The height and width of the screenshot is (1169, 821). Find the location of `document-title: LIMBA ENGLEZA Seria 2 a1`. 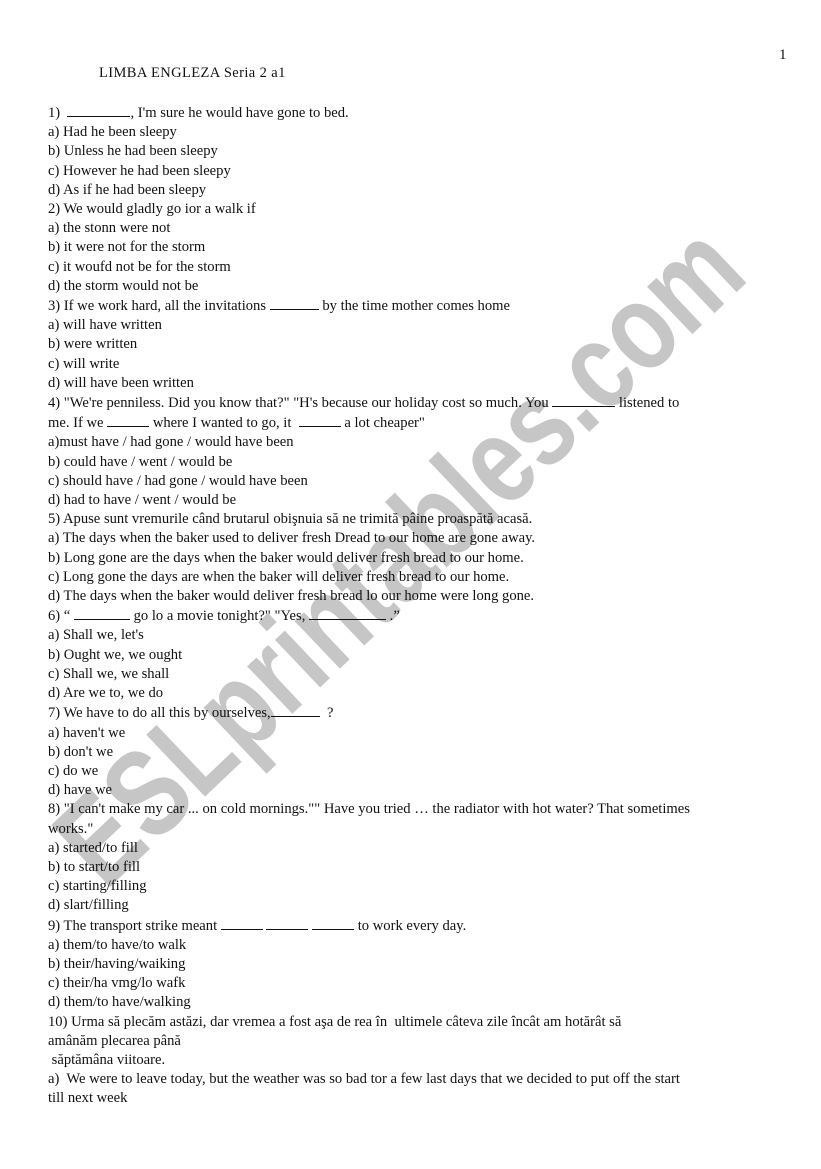

document-title: LIMBA ENGLEZA Seria 2 a1 is located at coordinates (192, 73).